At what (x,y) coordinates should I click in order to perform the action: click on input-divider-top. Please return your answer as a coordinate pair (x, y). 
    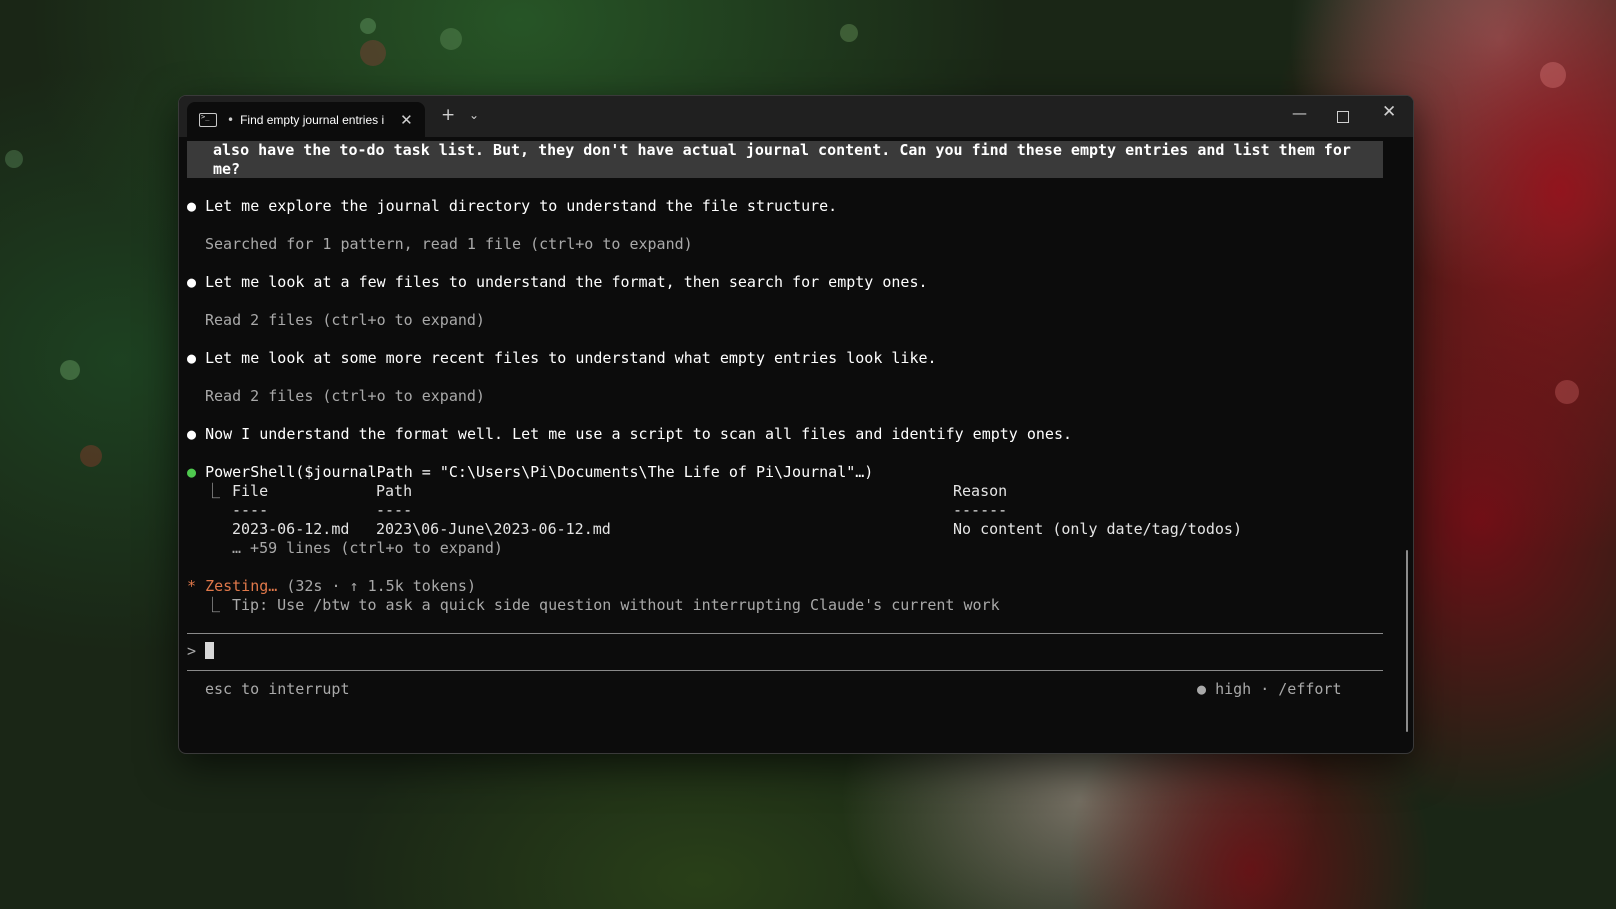
    Looking at the image, I should click on (785, 633).